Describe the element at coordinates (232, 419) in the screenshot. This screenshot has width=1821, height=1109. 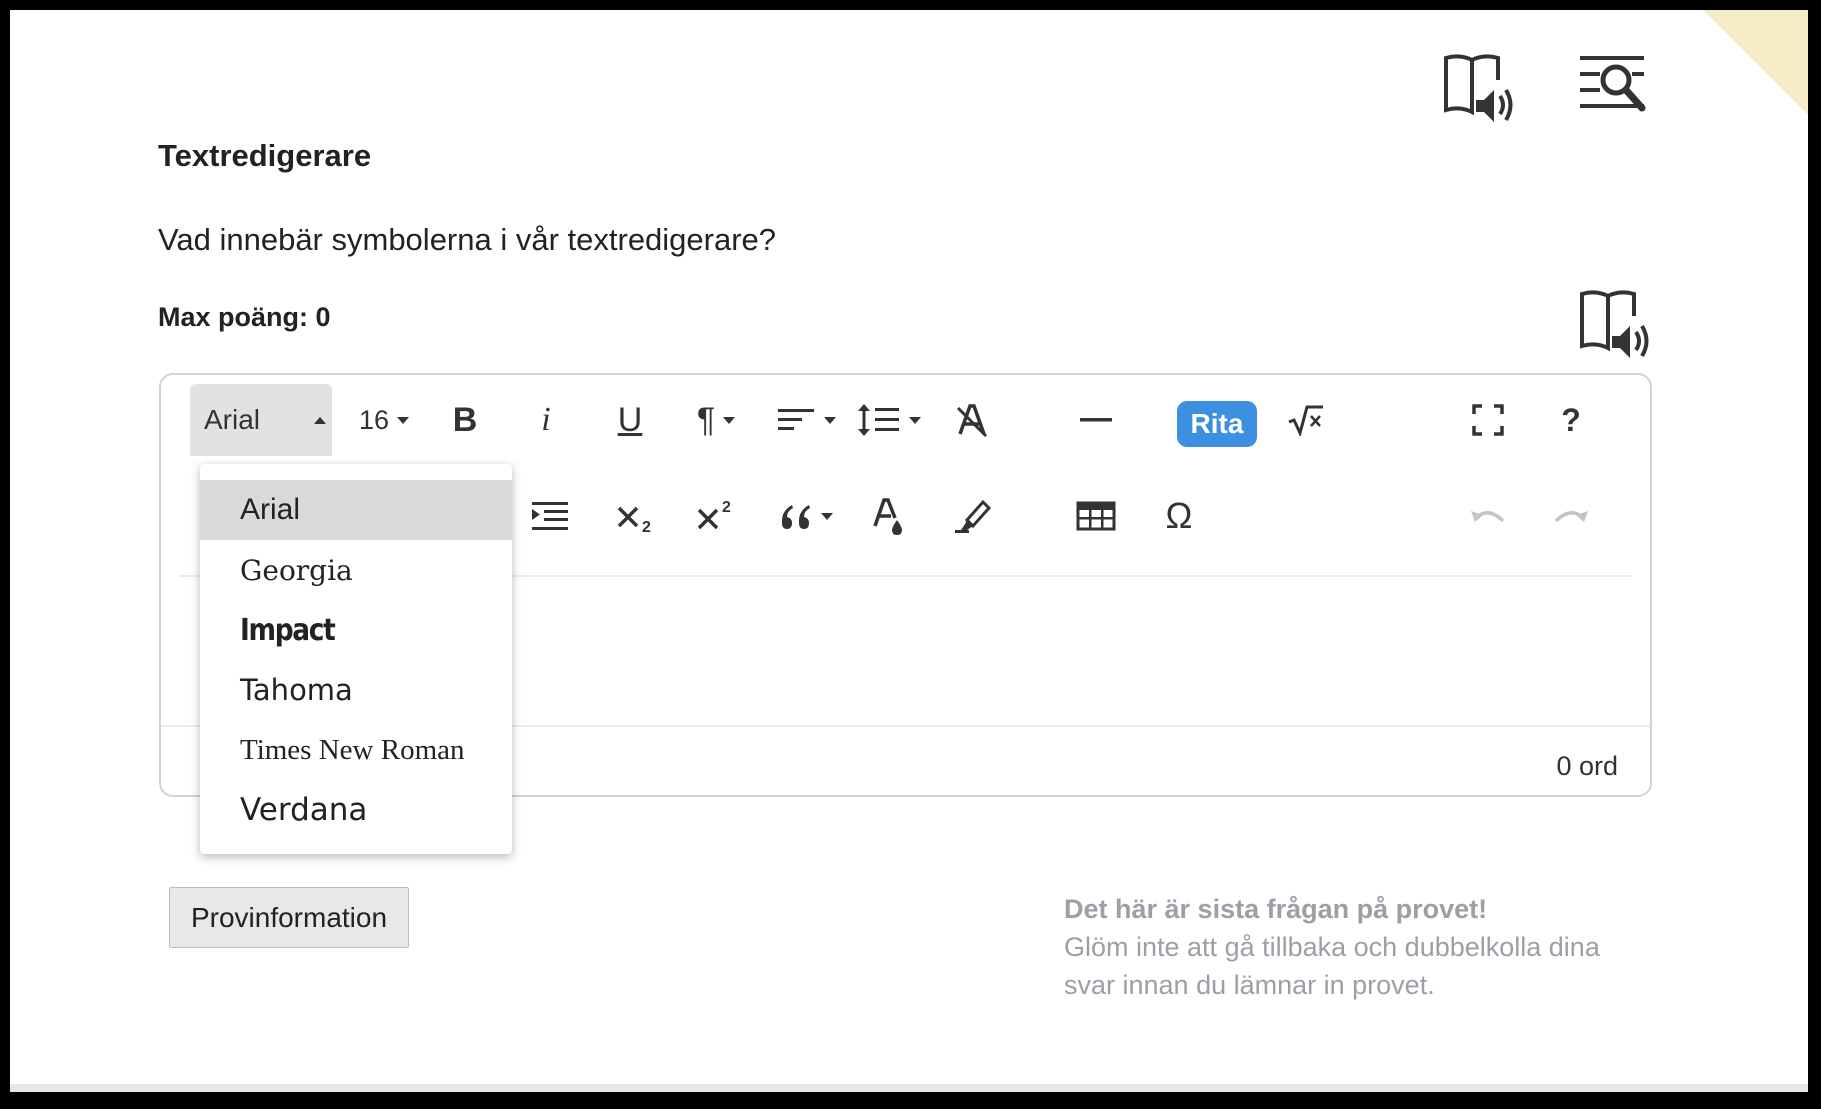
I see `font-family-value: Arial` at that location.